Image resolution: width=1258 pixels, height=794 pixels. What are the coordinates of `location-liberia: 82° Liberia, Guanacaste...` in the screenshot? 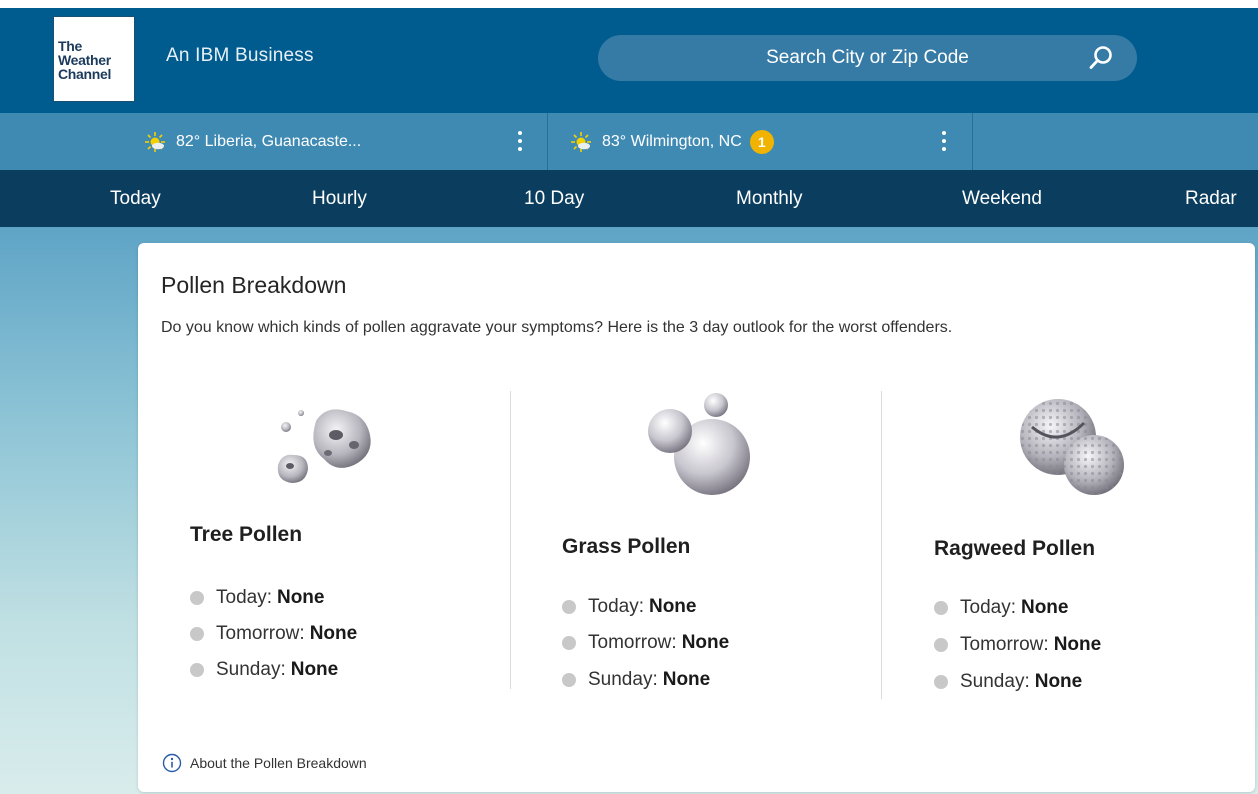 It's located at (252, 141).